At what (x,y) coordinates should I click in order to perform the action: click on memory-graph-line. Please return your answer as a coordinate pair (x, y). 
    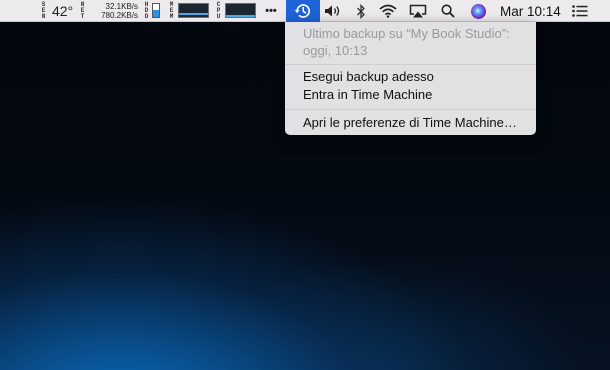
    Looking at the image, I should click on (193, 14).